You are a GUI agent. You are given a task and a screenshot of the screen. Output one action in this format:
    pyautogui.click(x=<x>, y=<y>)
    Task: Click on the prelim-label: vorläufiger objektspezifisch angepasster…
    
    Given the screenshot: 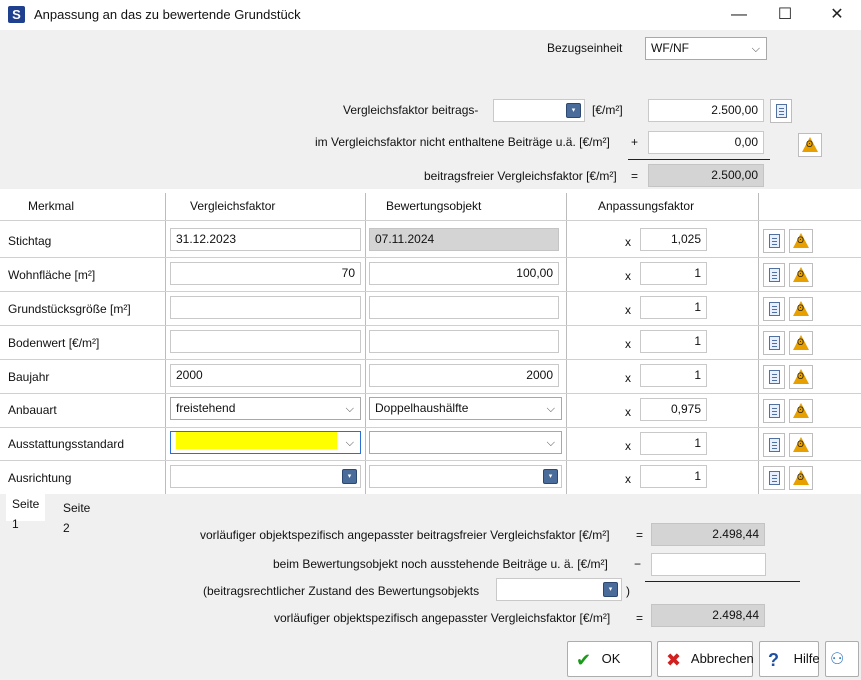 What is the action you would take?
    pyautogui.click(x=442, y=618)
    